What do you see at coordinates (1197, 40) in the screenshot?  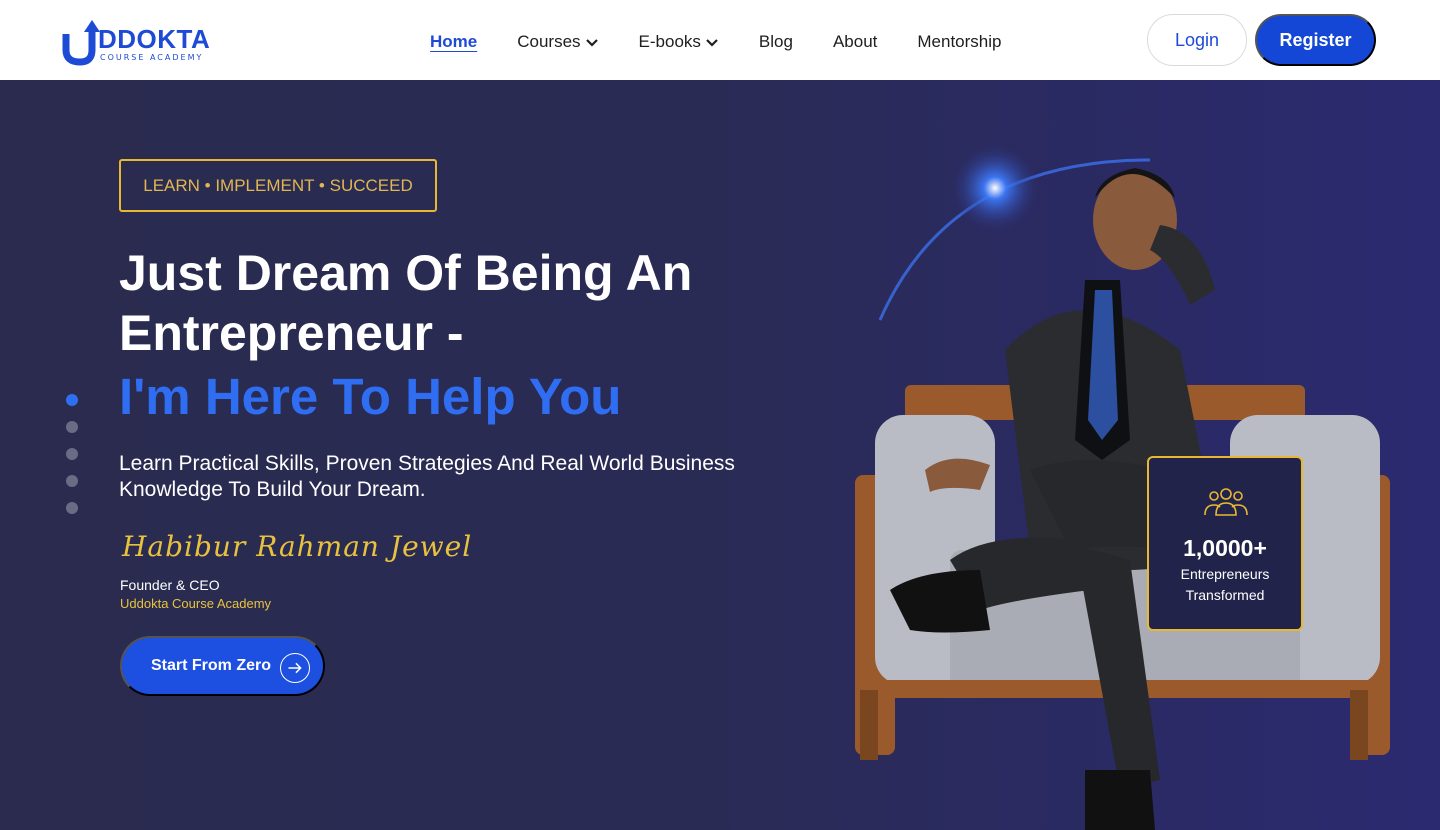 I see `login-button: Login` at bounding box center [1197, 40].